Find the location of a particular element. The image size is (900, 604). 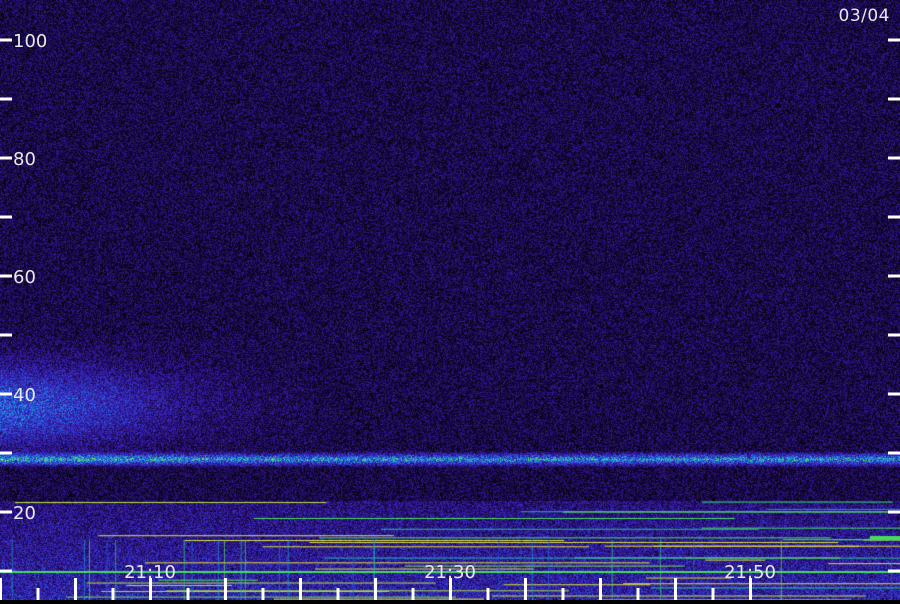

y-tick-label: 60 is located at coordinates (24, 277).